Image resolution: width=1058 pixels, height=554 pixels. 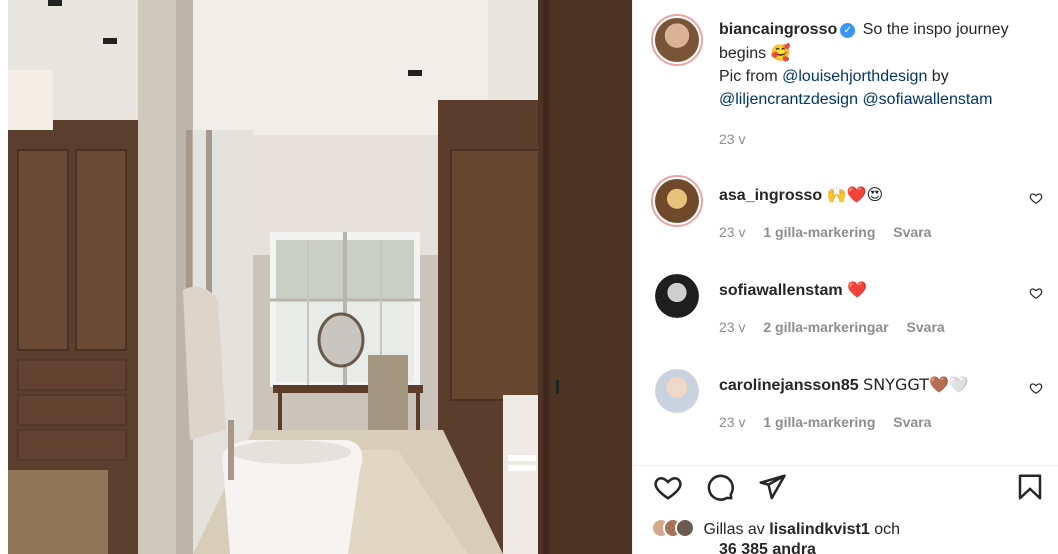 I want to click on comment-username: sofiawallenstam, so click(x=781, y=290).